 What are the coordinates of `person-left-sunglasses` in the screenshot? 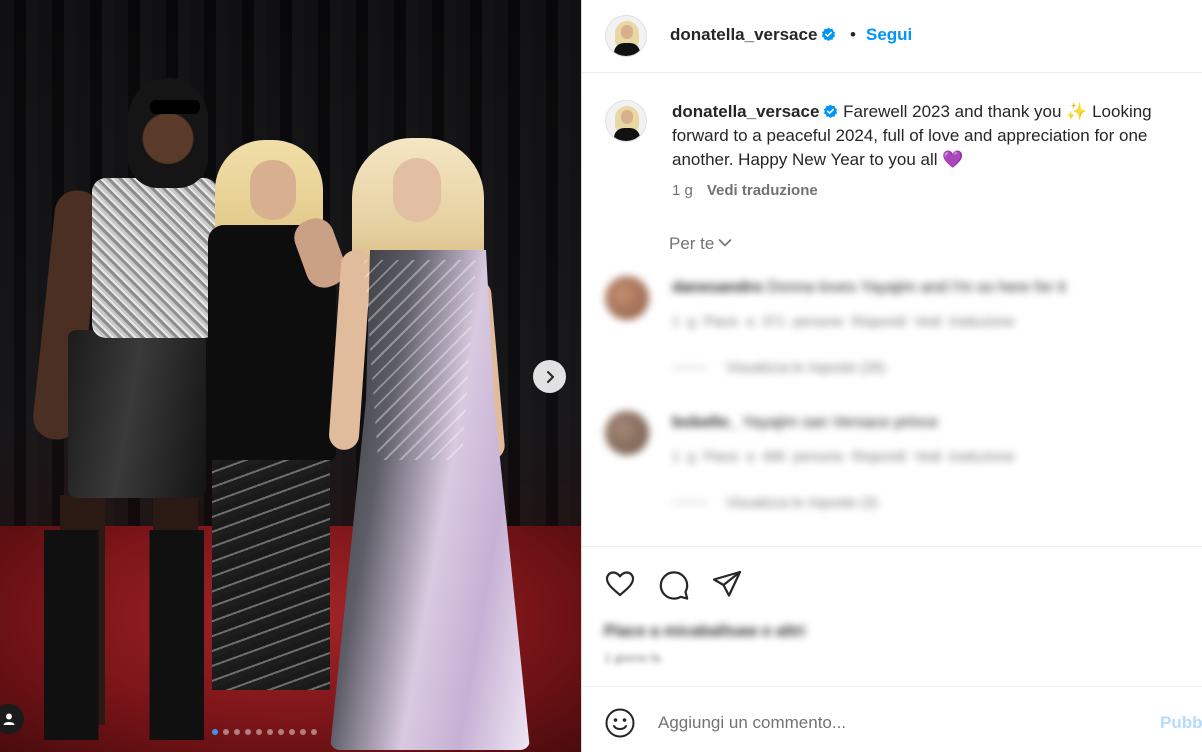 It's located at (175, 107).